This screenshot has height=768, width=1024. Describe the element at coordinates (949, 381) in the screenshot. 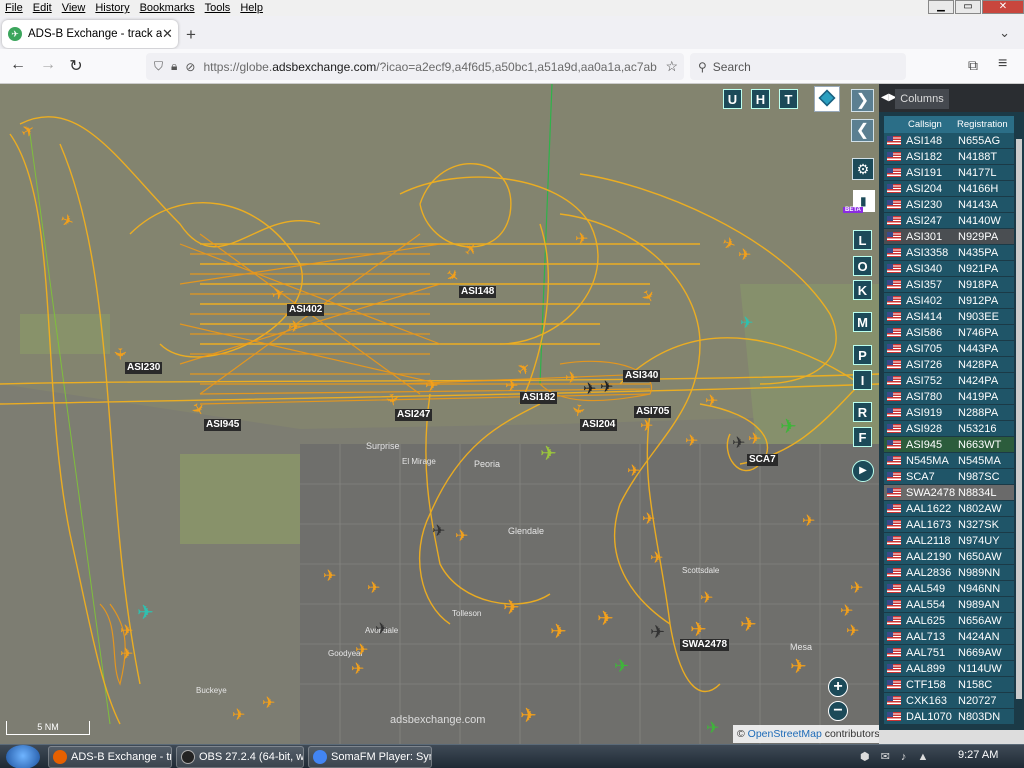

I see `table-row: ASI752 N424PA` at that location.